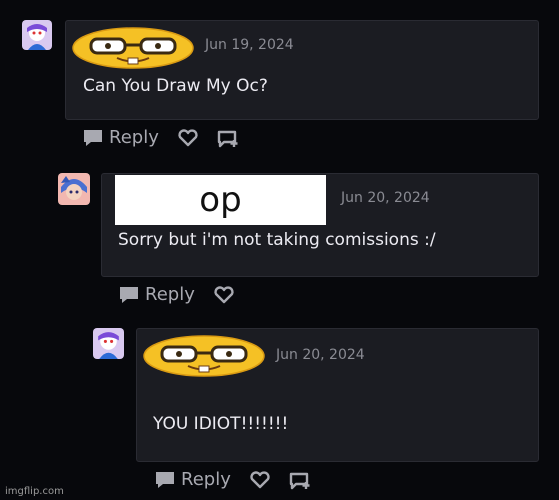 Image resolution: width=559 pixels, height=500 pixels. What do you see at coordinates (175, 86) in the screenshot?
I see `comment-text: Can You Draw My Oc?` at bounding box center [175, 86].